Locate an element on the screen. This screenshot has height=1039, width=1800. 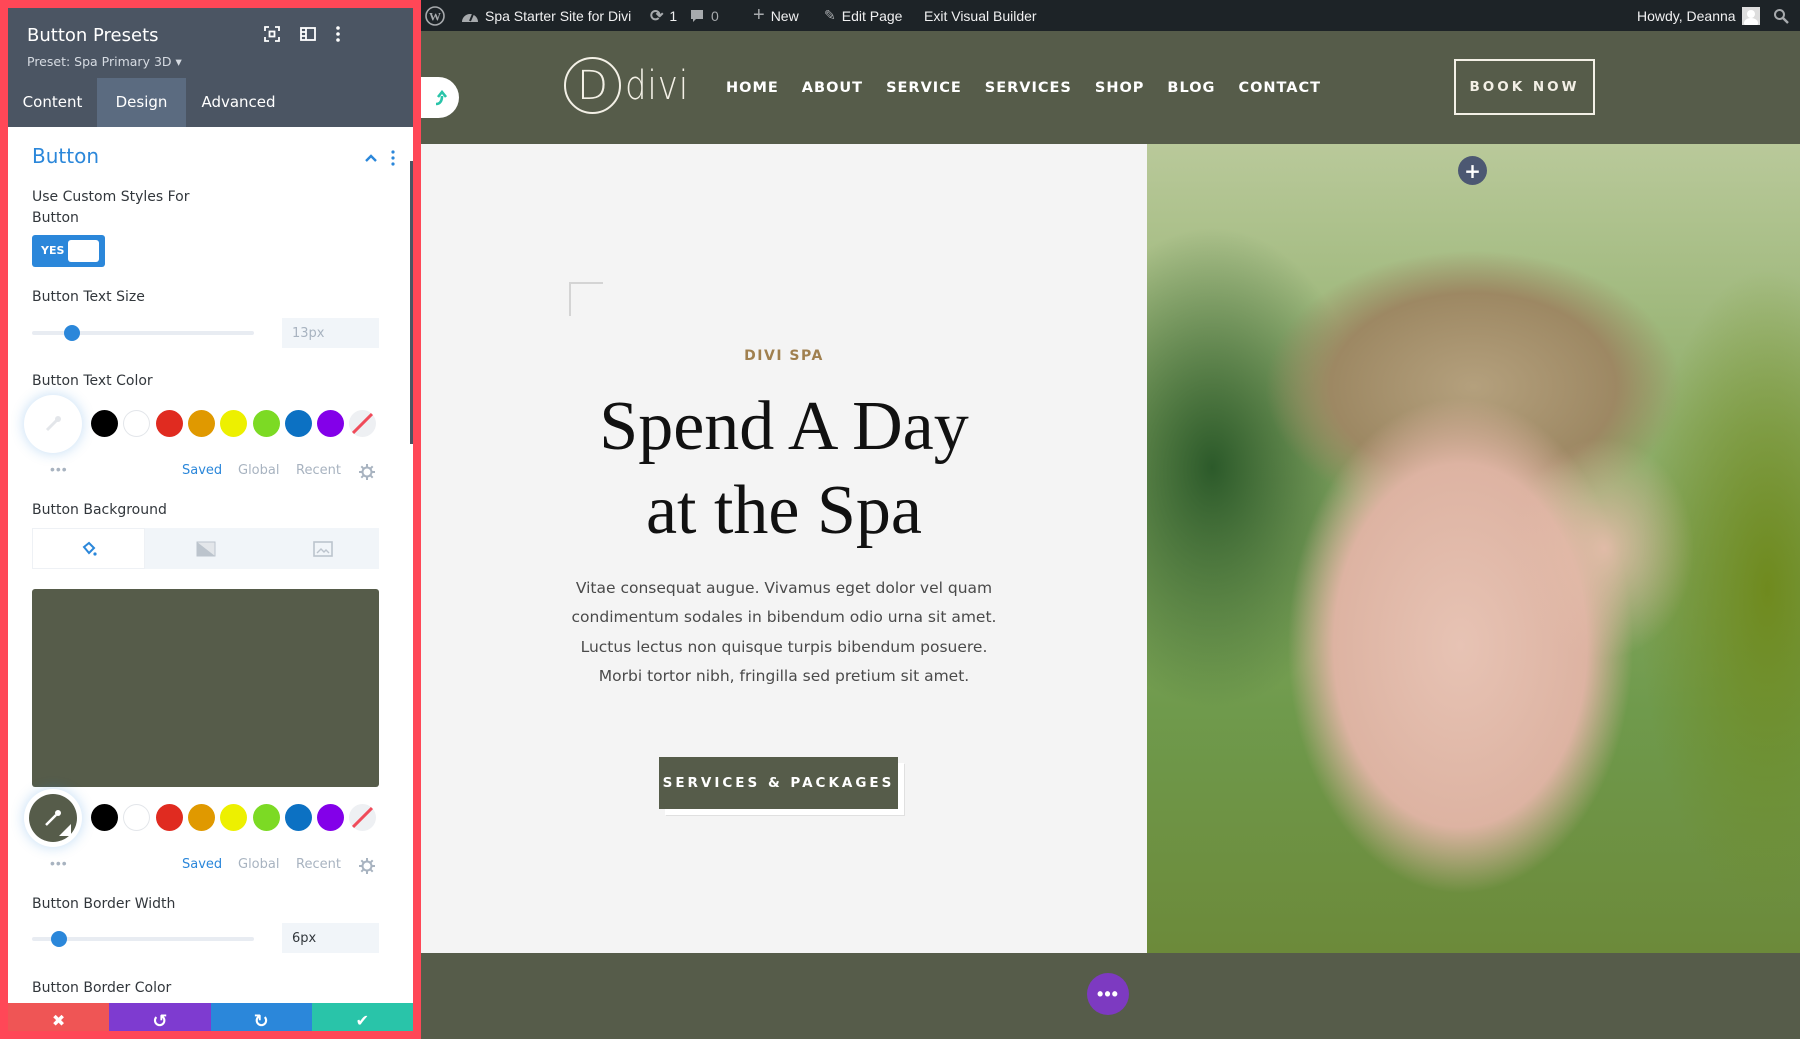
updates-count: 1 is located at coordinates (673, 15).